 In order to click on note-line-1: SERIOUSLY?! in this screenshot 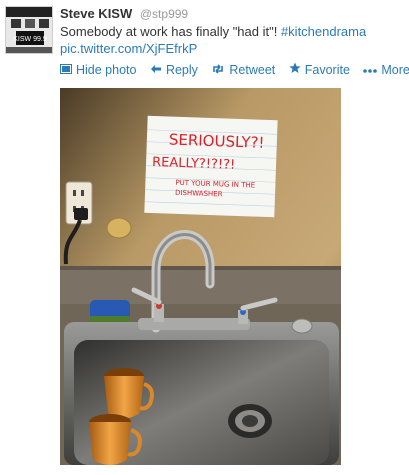, I will do `click(217, 141)`.